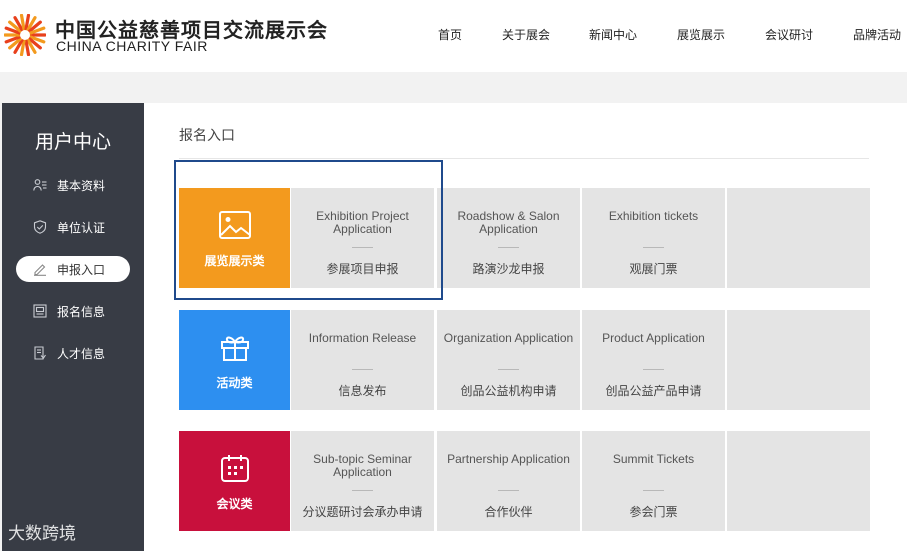  I want to click on pen-edit-icon, so click(40, 270).